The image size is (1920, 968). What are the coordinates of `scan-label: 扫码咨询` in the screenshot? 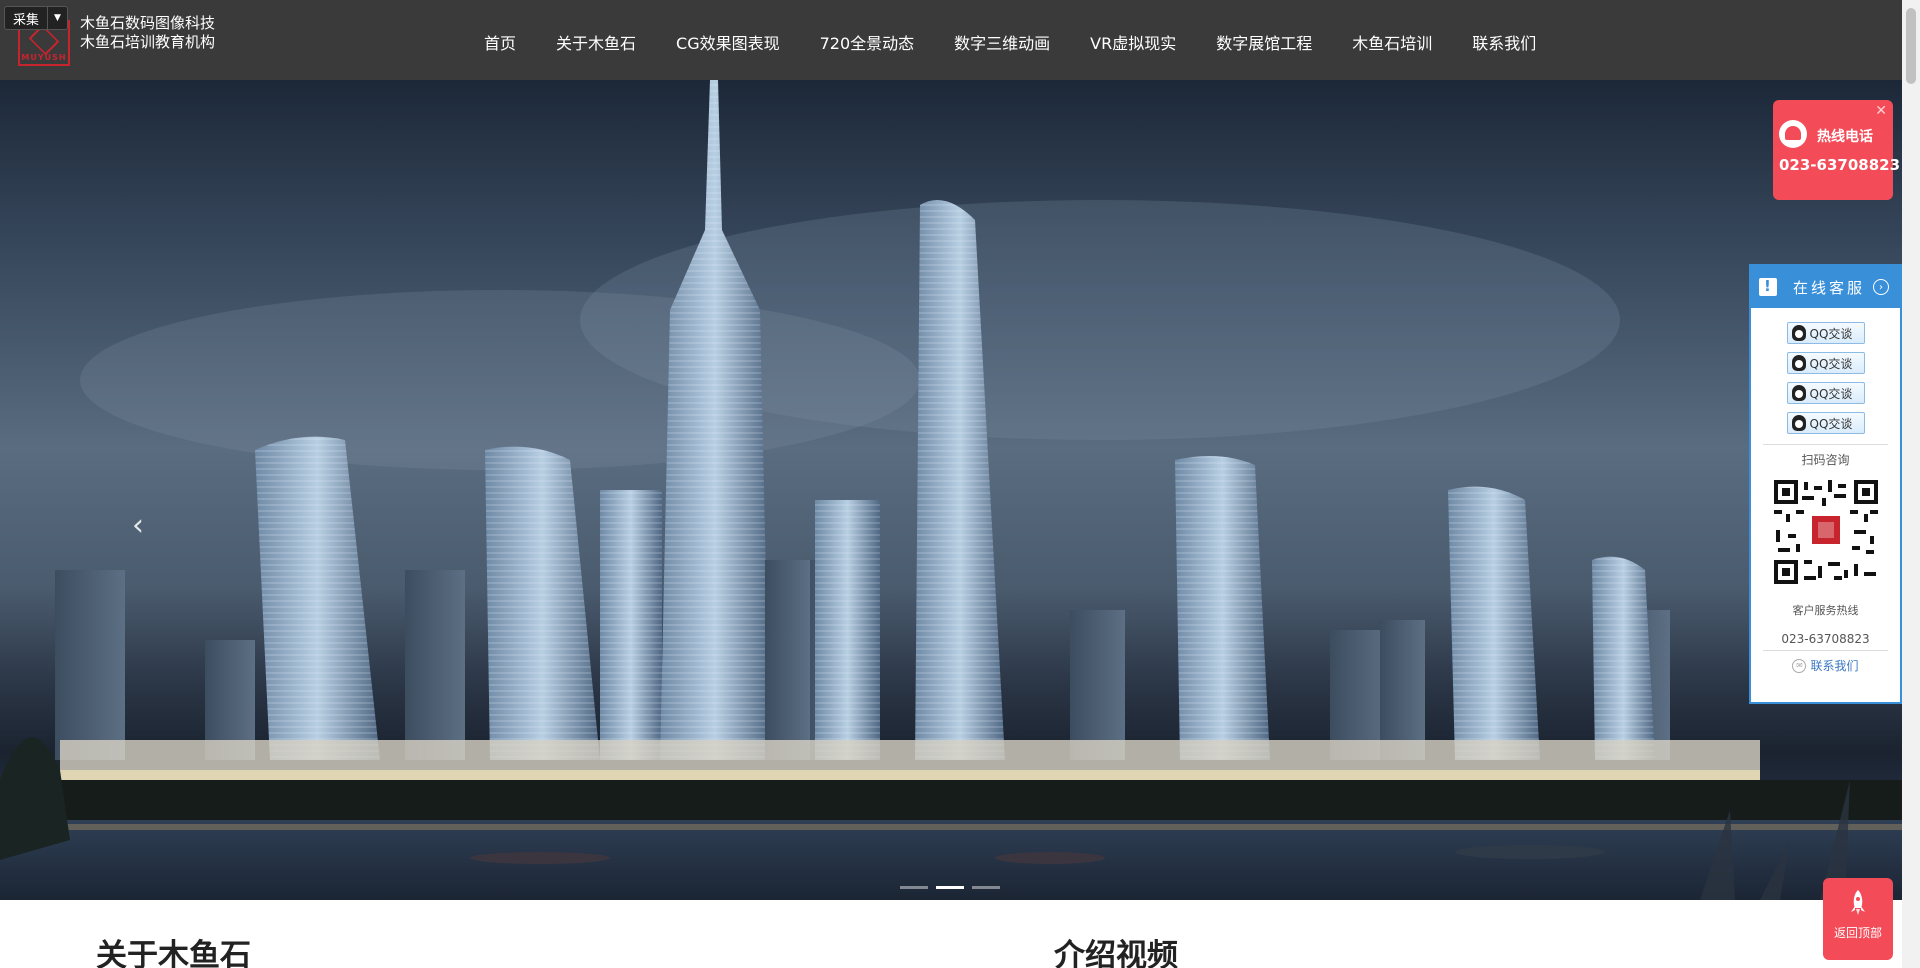 It's located at (1825, 460).